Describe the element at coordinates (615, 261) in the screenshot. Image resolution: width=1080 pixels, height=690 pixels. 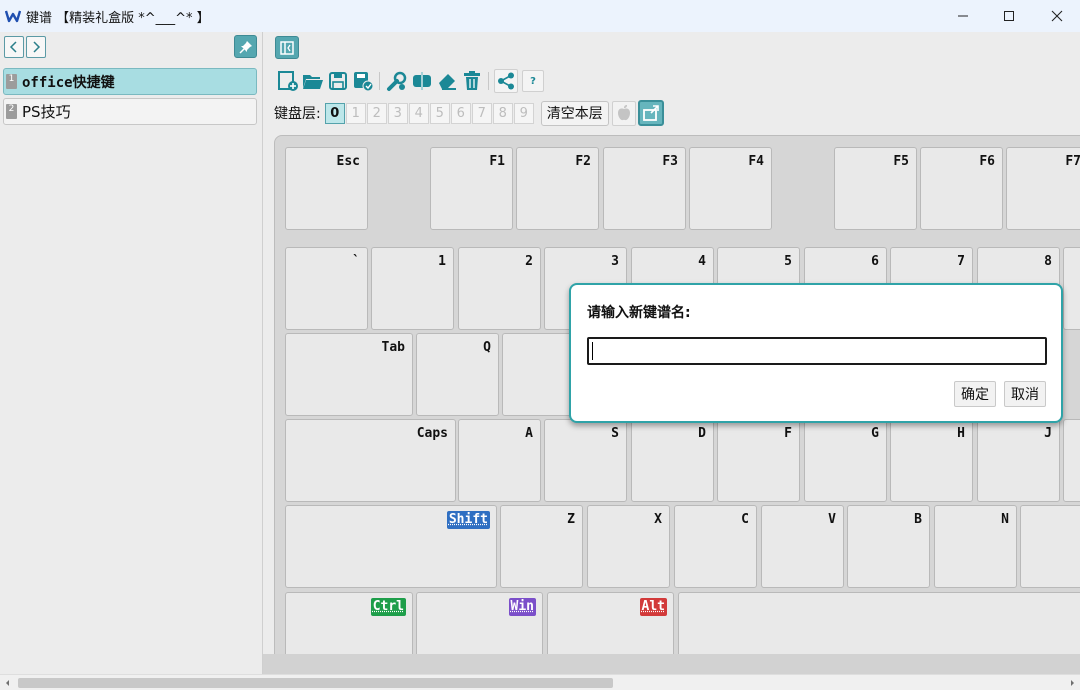
I see `key-label: 3` at that location.